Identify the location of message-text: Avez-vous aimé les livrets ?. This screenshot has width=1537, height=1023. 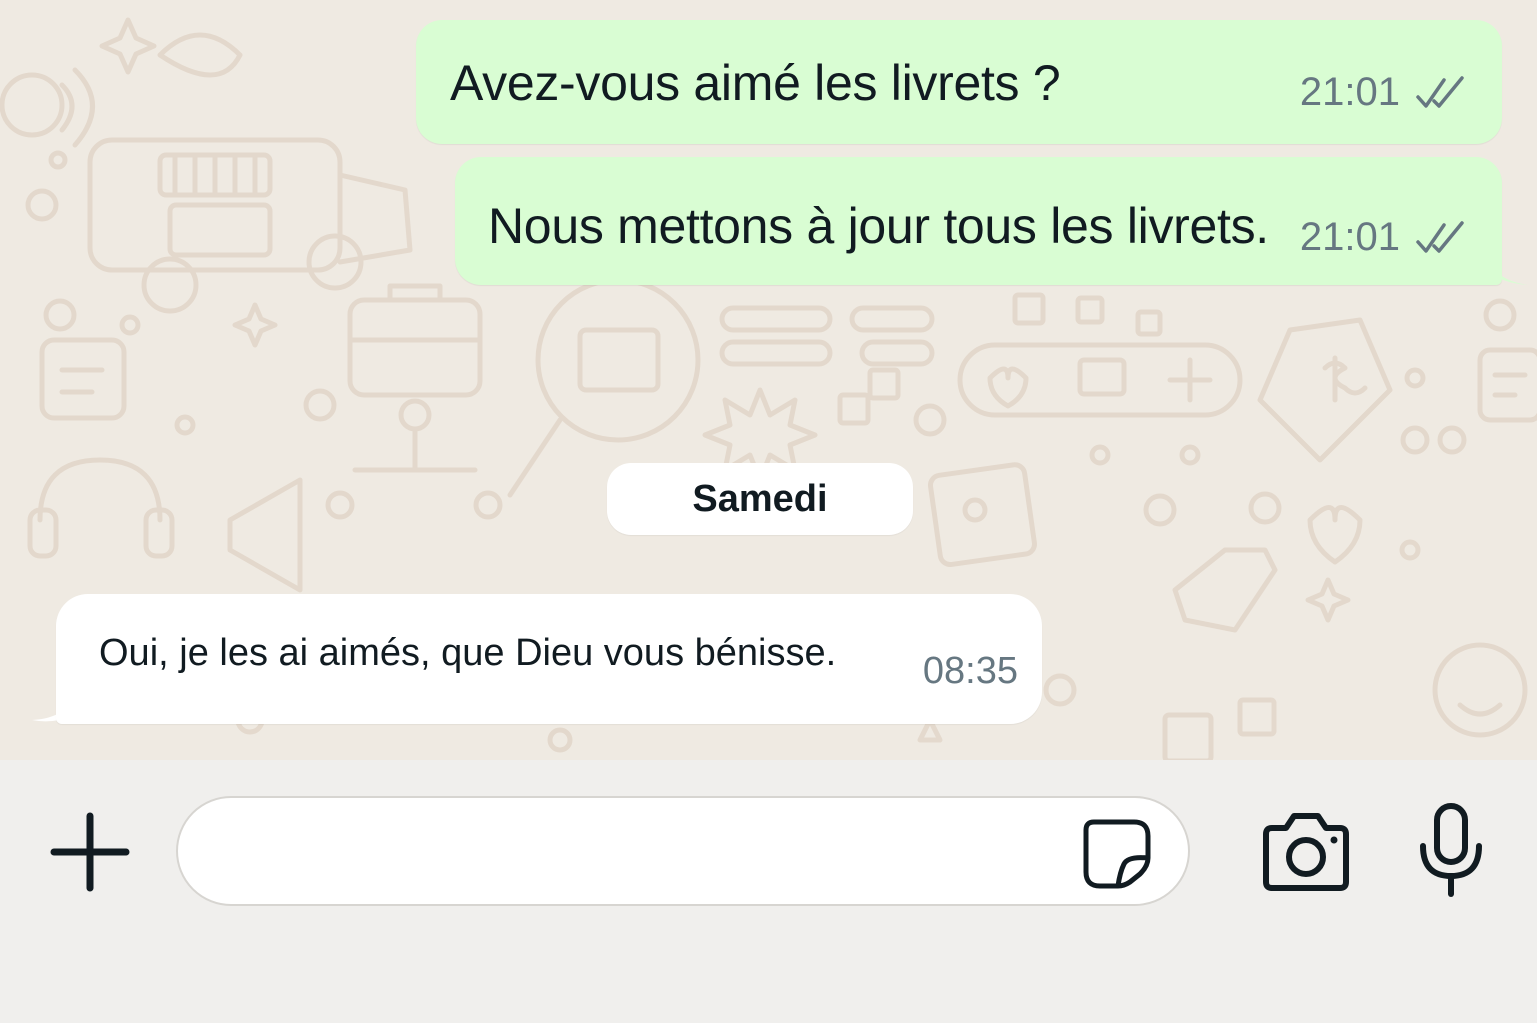
(755, 83).